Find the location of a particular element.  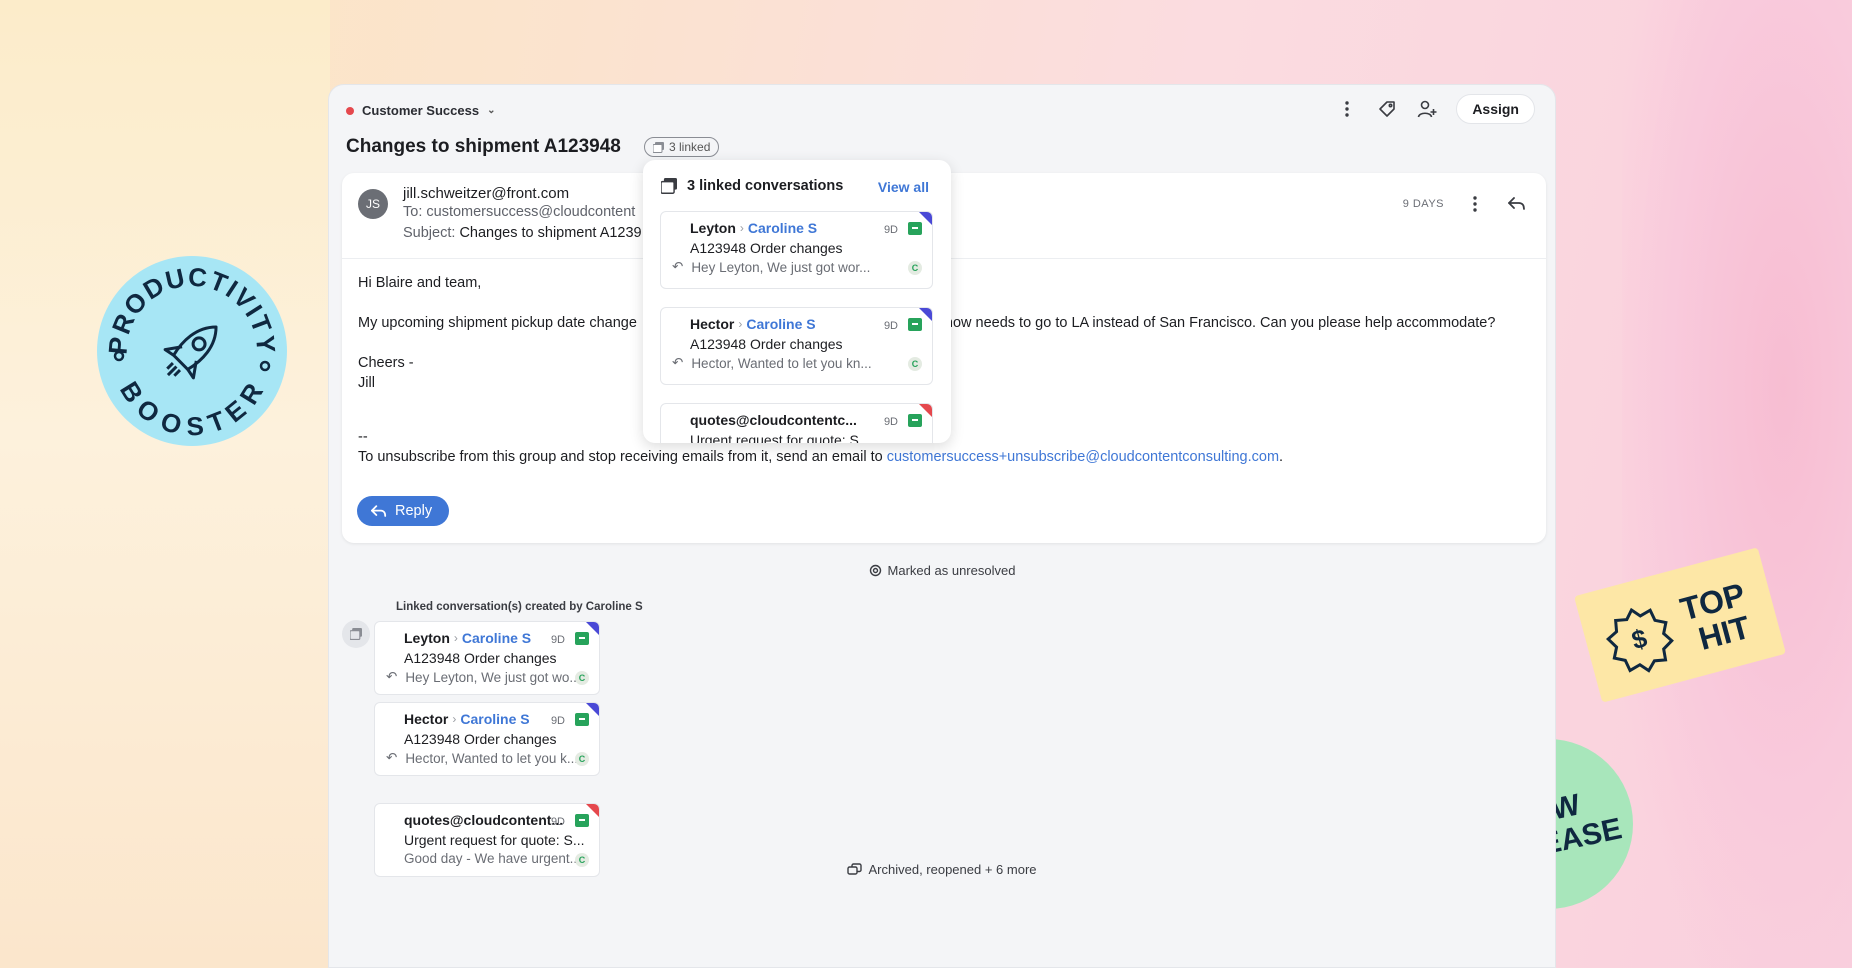

history-event: Archived, reopened + 6 more is located at coordinates (942, 869).